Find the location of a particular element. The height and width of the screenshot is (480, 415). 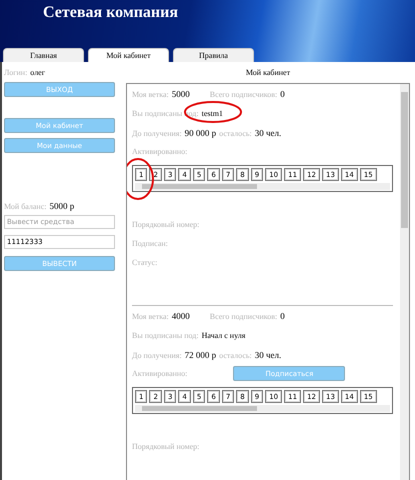

payout-value: 90 000 р is located at coordinates (200, 133).